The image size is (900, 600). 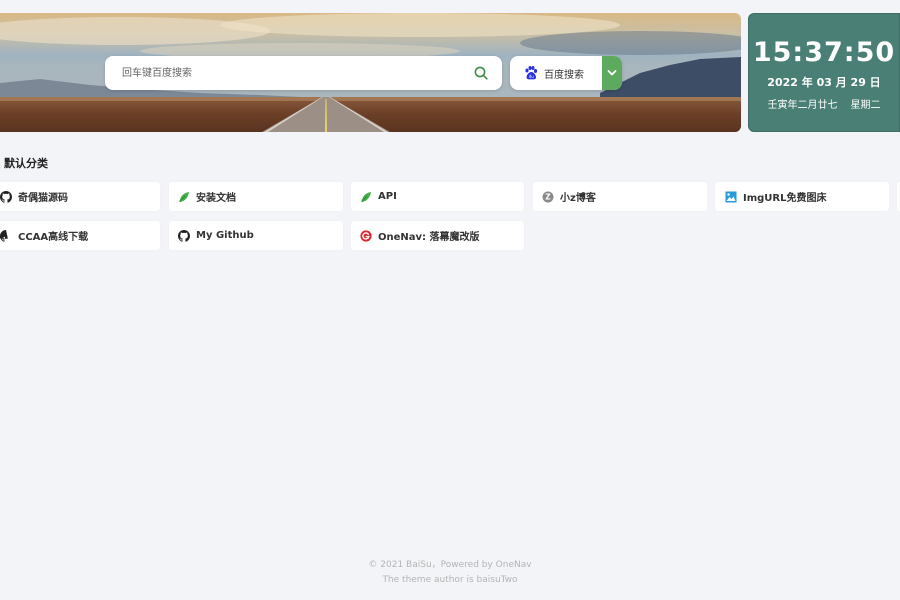 I want to click on link-card: CCAA高线下载, so click(x=80, y=235).